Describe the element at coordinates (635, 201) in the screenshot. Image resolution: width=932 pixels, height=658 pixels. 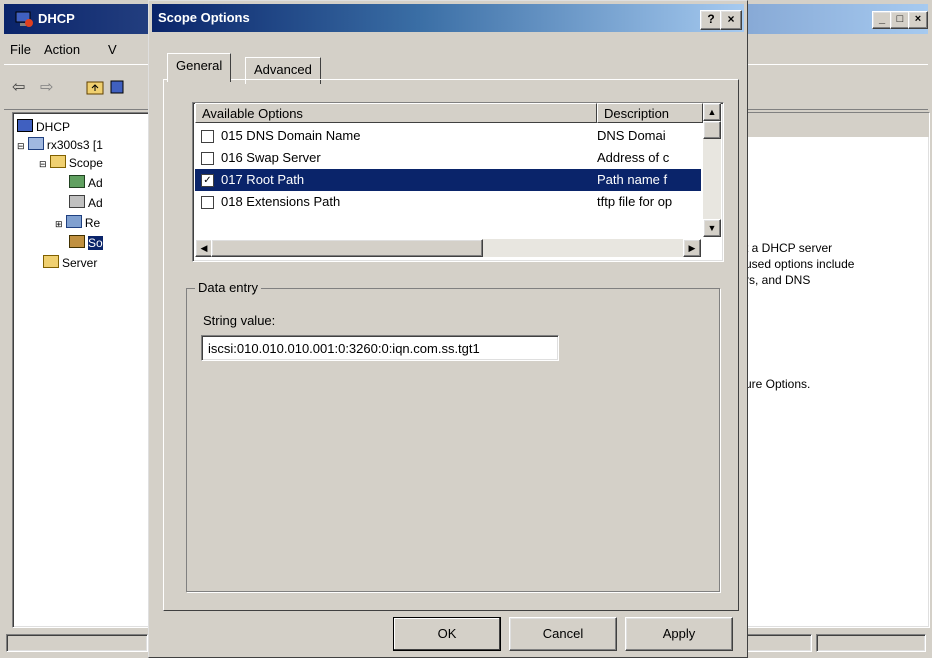
I see `option-description: tftp file for op` at that location.